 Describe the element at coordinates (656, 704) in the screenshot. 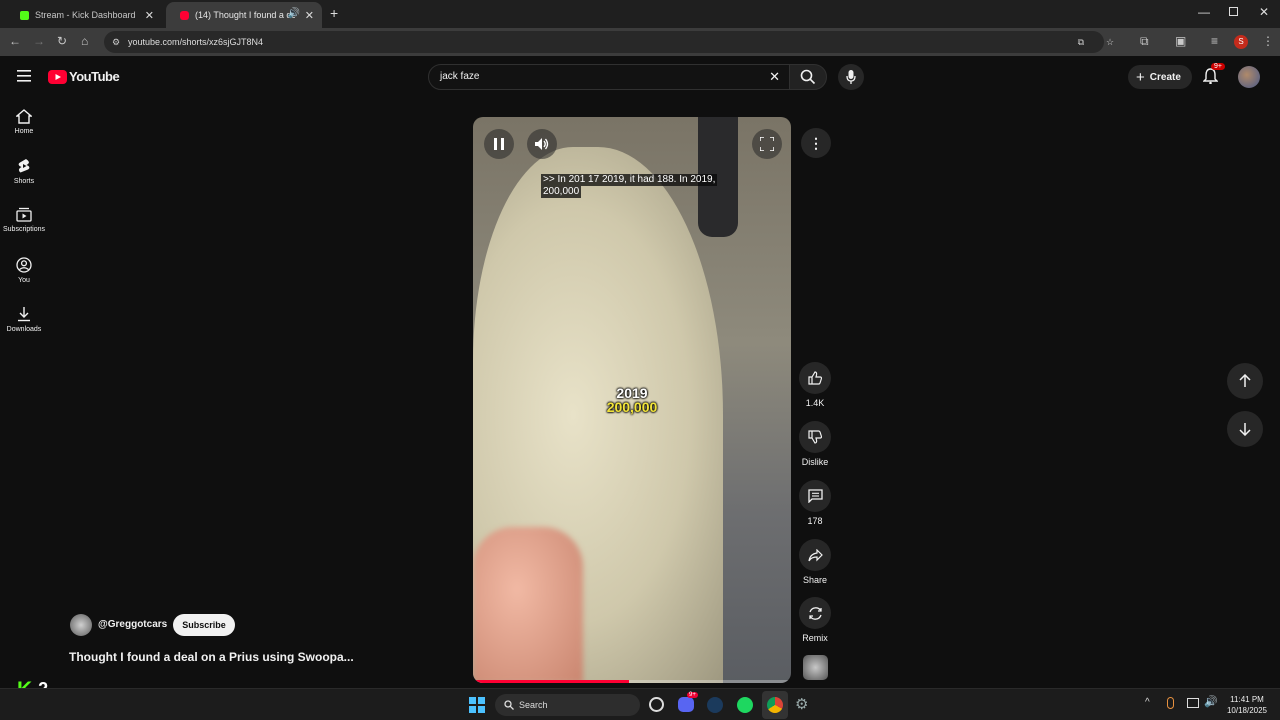

I see `obs-app-icon` at that location.